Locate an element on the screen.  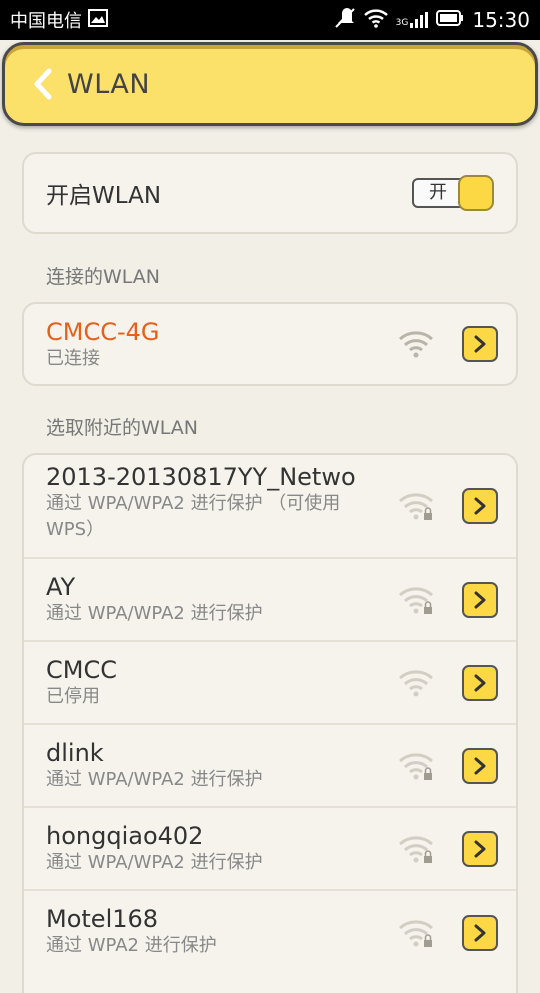
wlan-toggle-card: 开启WLAN 开 is located at coordinates (270, 193).